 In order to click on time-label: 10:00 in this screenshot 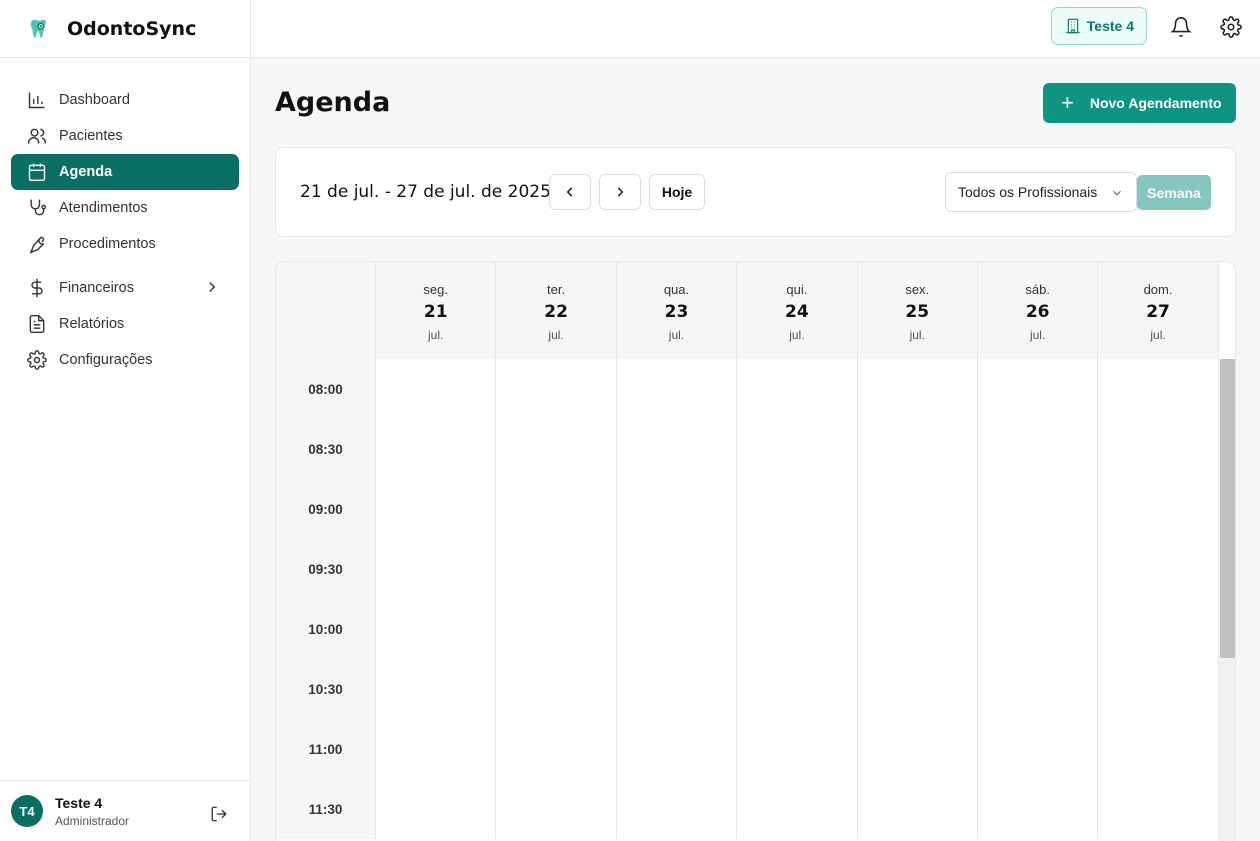, I will do `click(326, 629)`.